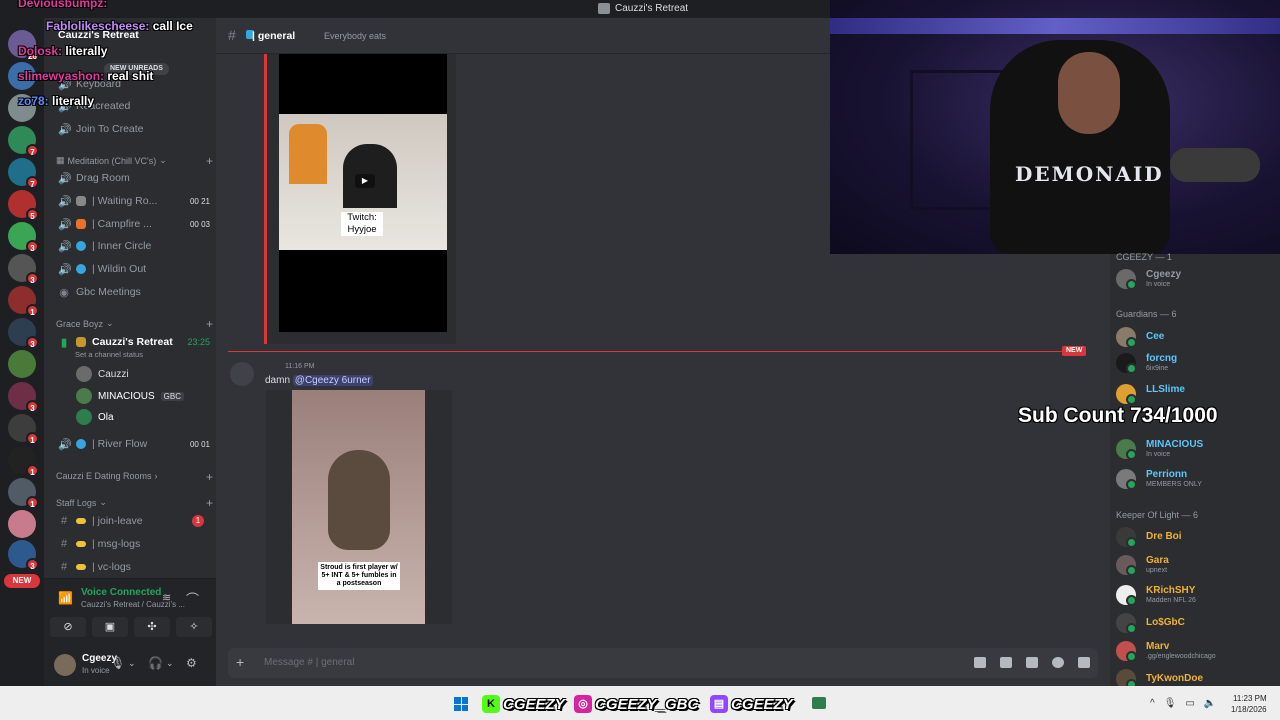  Describe the element at coordinates (355, 36) in the screenshot. I see `channel-topic: Everybody eats` at that location.